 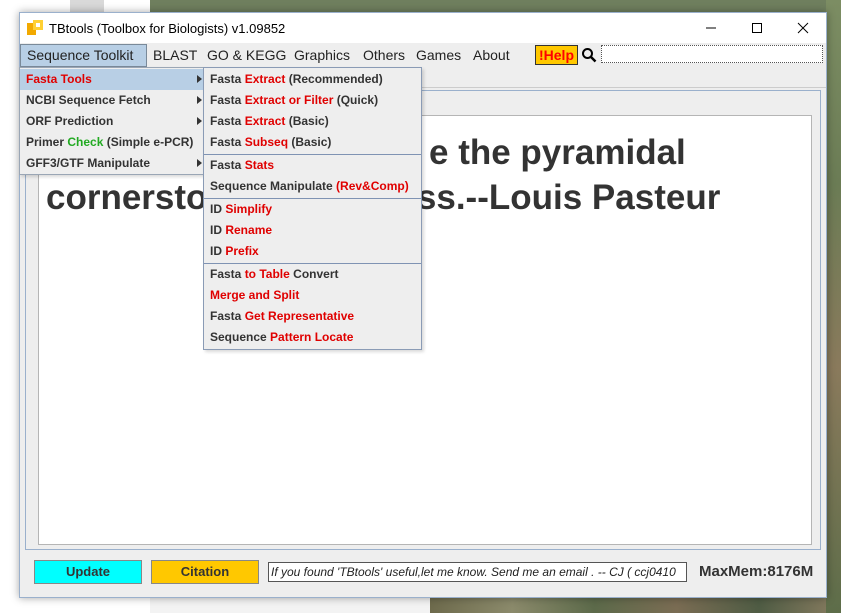 I want to click on menu-item-label: GFF3/GTF Manipulate, so click(x=88, y=163).